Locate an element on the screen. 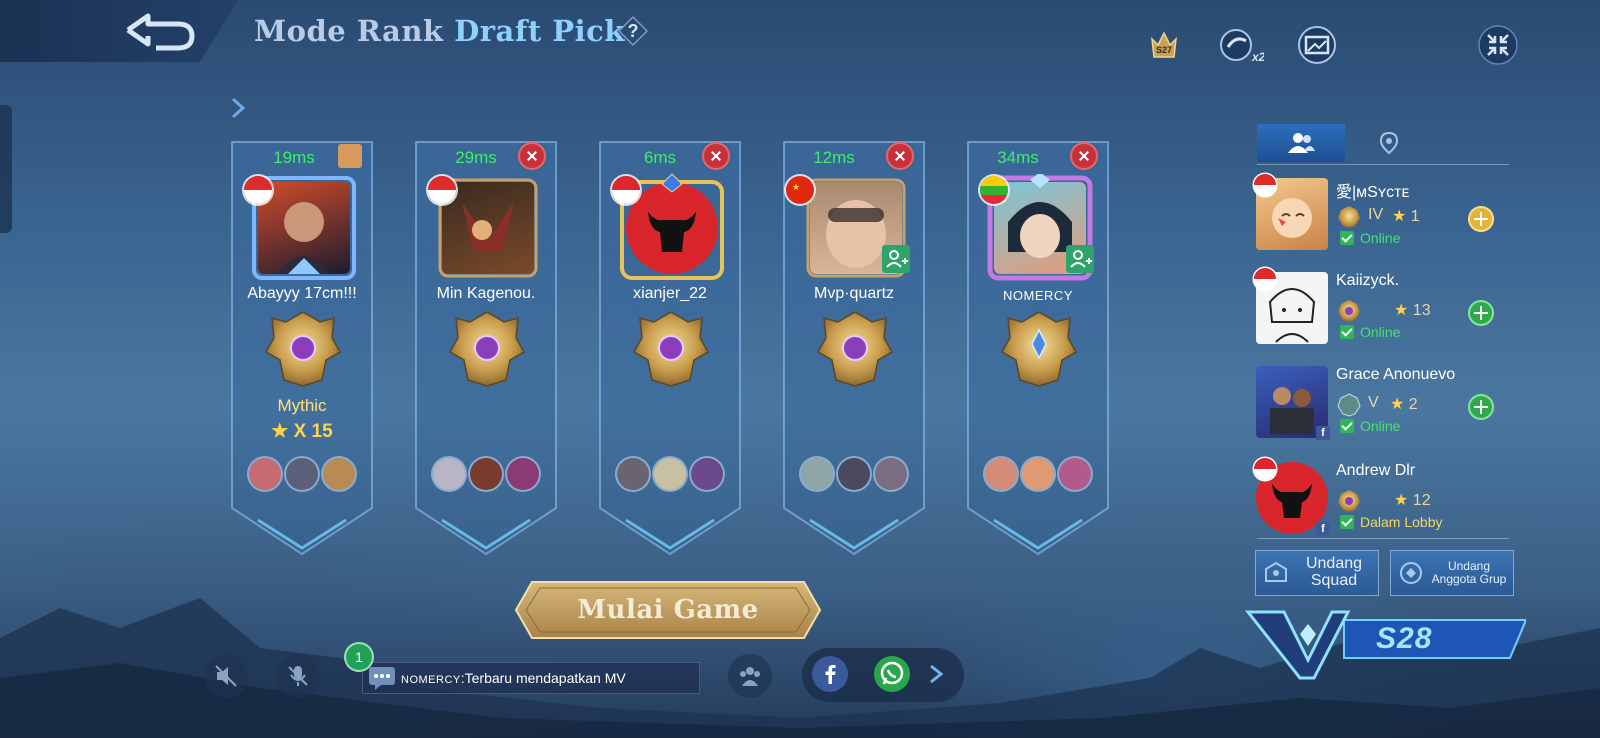 The image size is (1600, 738). tab-nearby is located at coordinates (1389, 143).